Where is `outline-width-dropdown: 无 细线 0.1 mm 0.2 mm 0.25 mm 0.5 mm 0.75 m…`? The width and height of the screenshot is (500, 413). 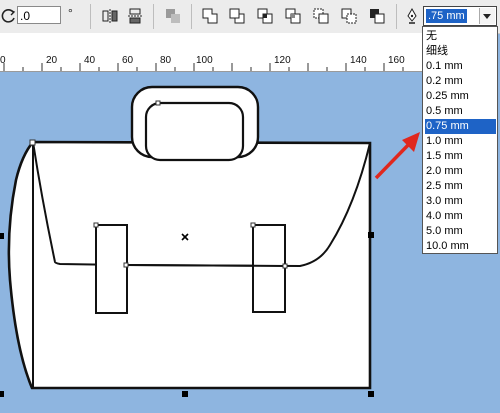
outline-width-dropdown: 无 细线 0.1 mm 0.2 mm 0.25 mm 0.5 mm 0.75 m… is located at coordinates (460, 140).